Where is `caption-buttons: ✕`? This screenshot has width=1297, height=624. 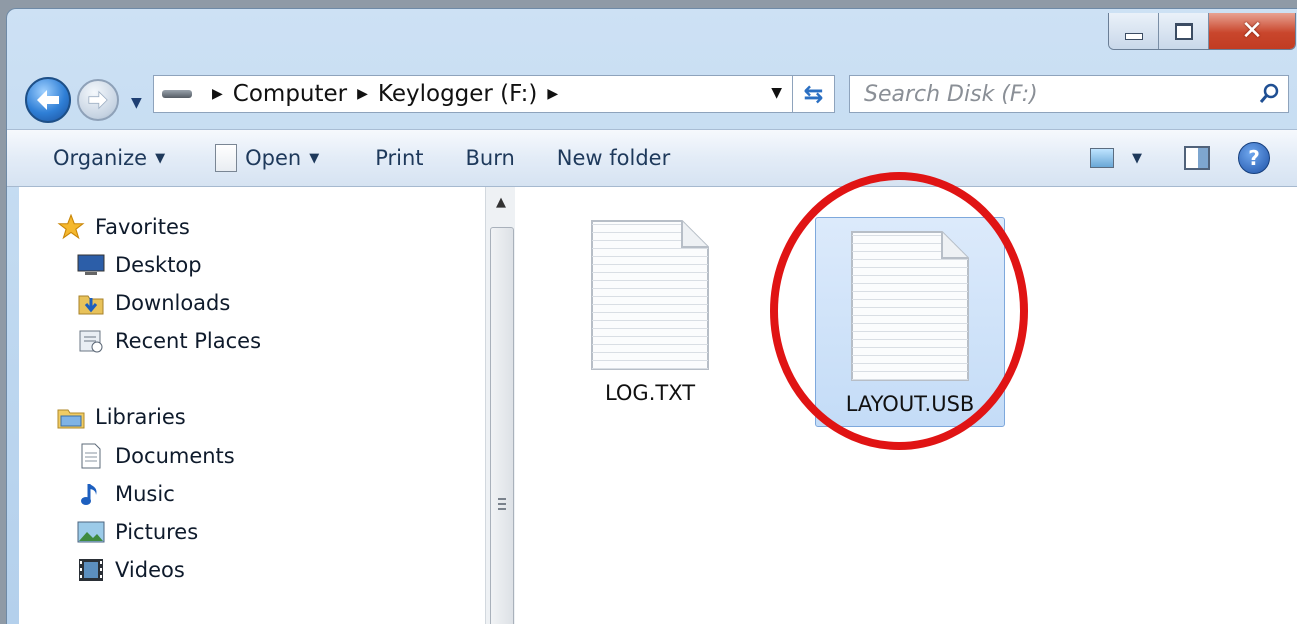 caption-buttons: ✕ is located at coordinates (1202, 31).